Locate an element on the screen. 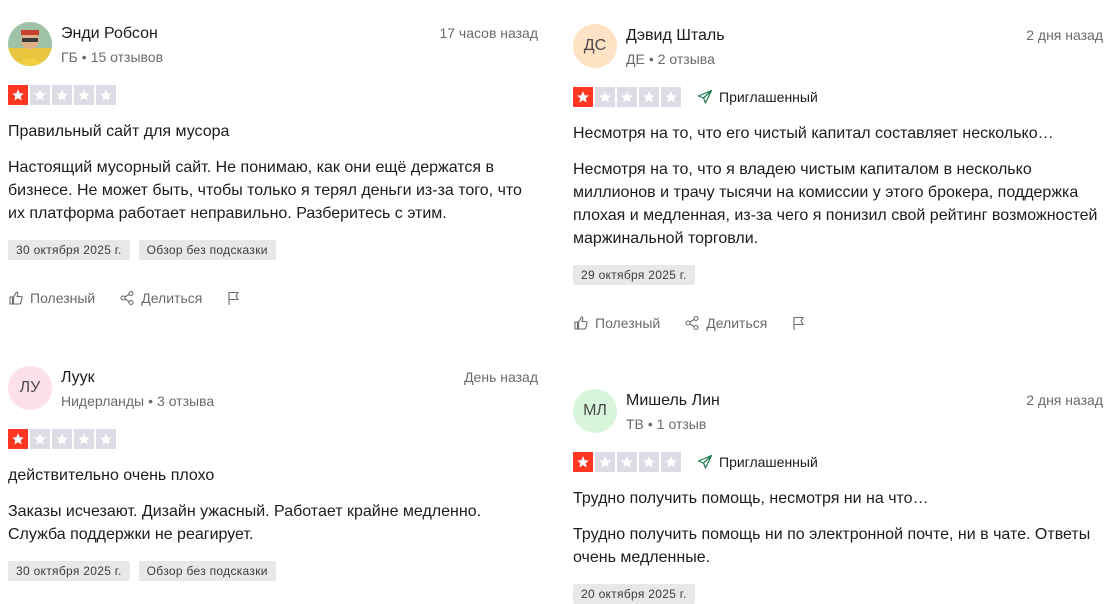 The width and height of the screenshot is (1120, 604). avatar-initials: МЛ is located at coordinates (595, 410).